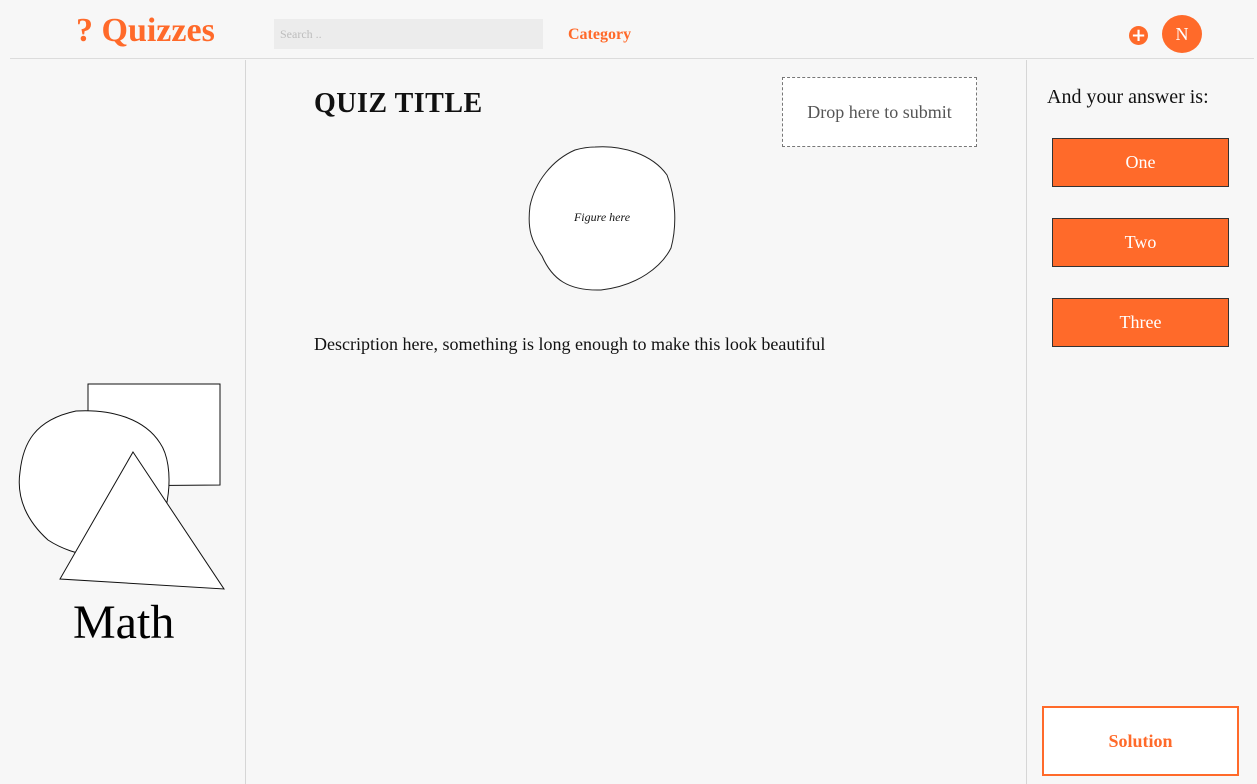 The height and width of the screenshot is (784, 1257). What do you see at coordinates (602, 217) in the screenshot?
I see `figure-label: Figure here` at bounding box center [602, 217].